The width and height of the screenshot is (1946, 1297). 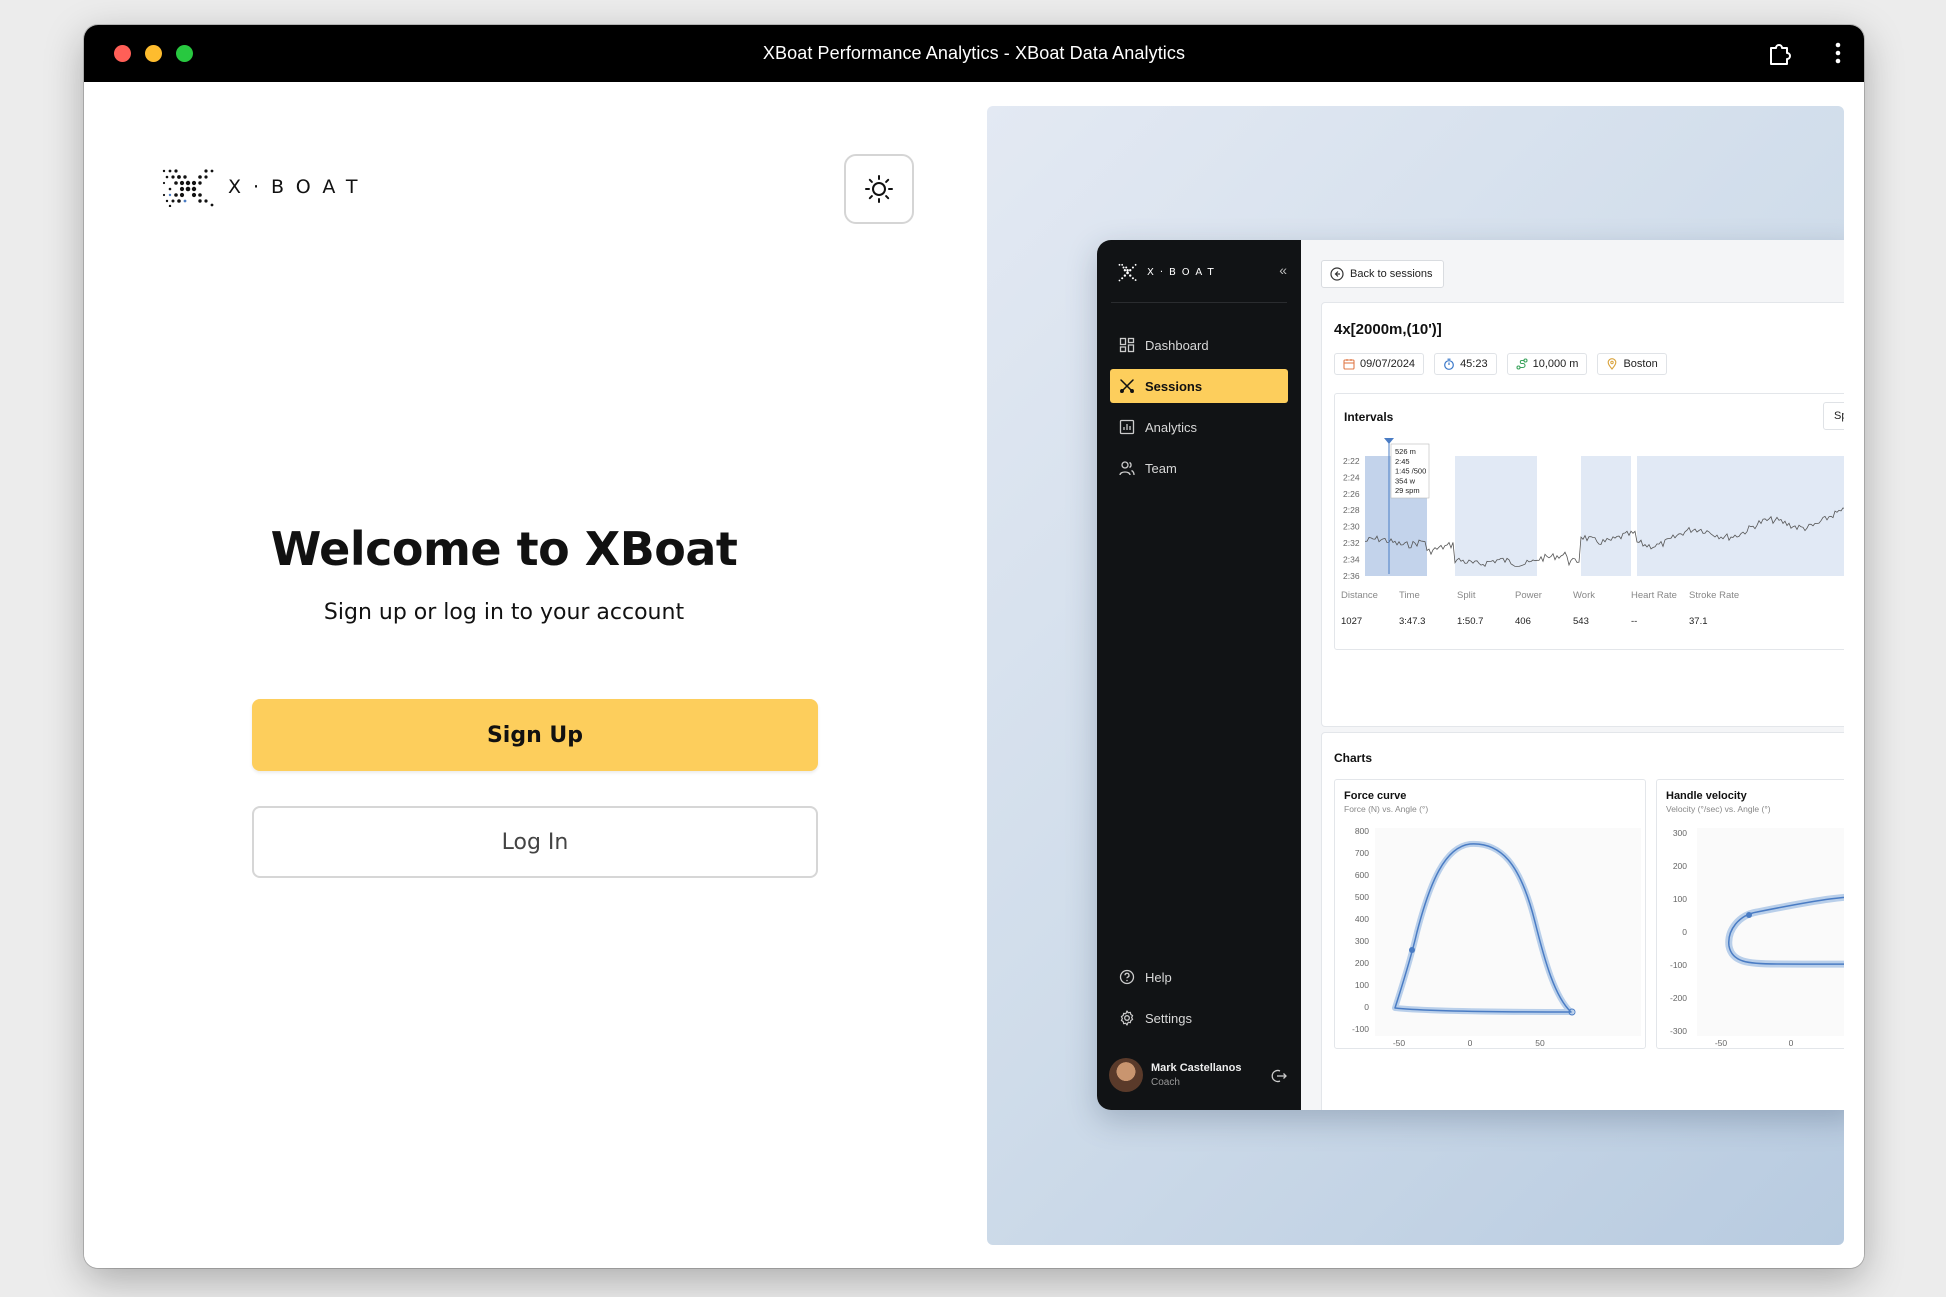 What do you see at coordinates (1640, 364) in the screenshot?
I see `session-location: Boston` at bounding box center [1640, 364].